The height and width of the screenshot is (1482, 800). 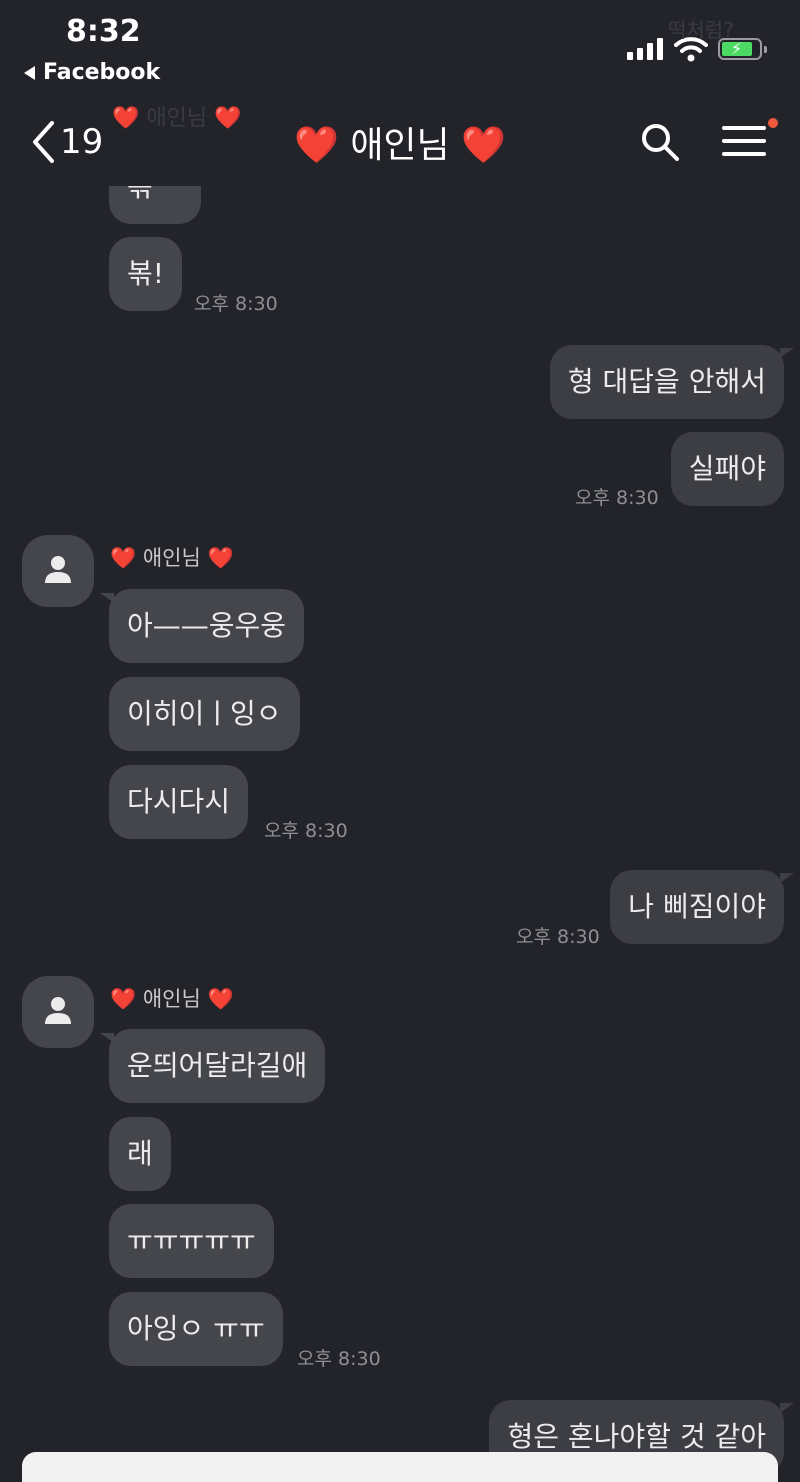 I want to click on ghost-text-top: 떡처럼?, so click(x=701, y=30).